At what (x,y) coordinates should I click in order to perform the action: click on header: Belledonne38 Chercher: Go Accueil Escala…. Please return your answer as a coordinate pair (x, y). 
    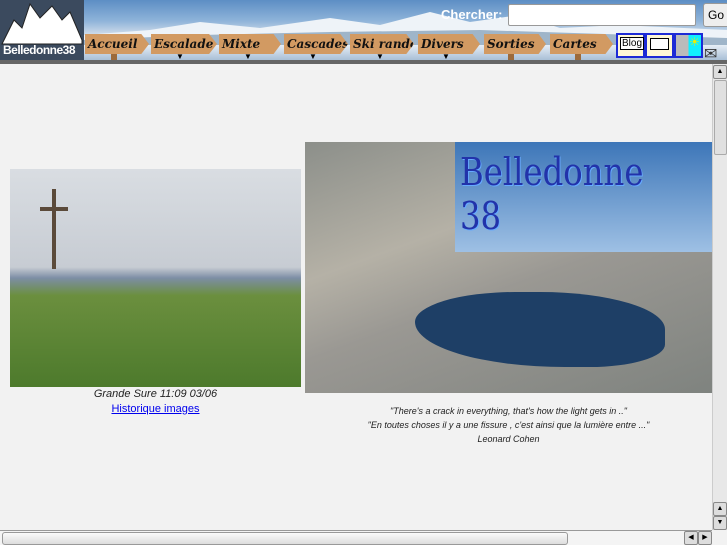
    Looking at the image, I should click on (363, 30).